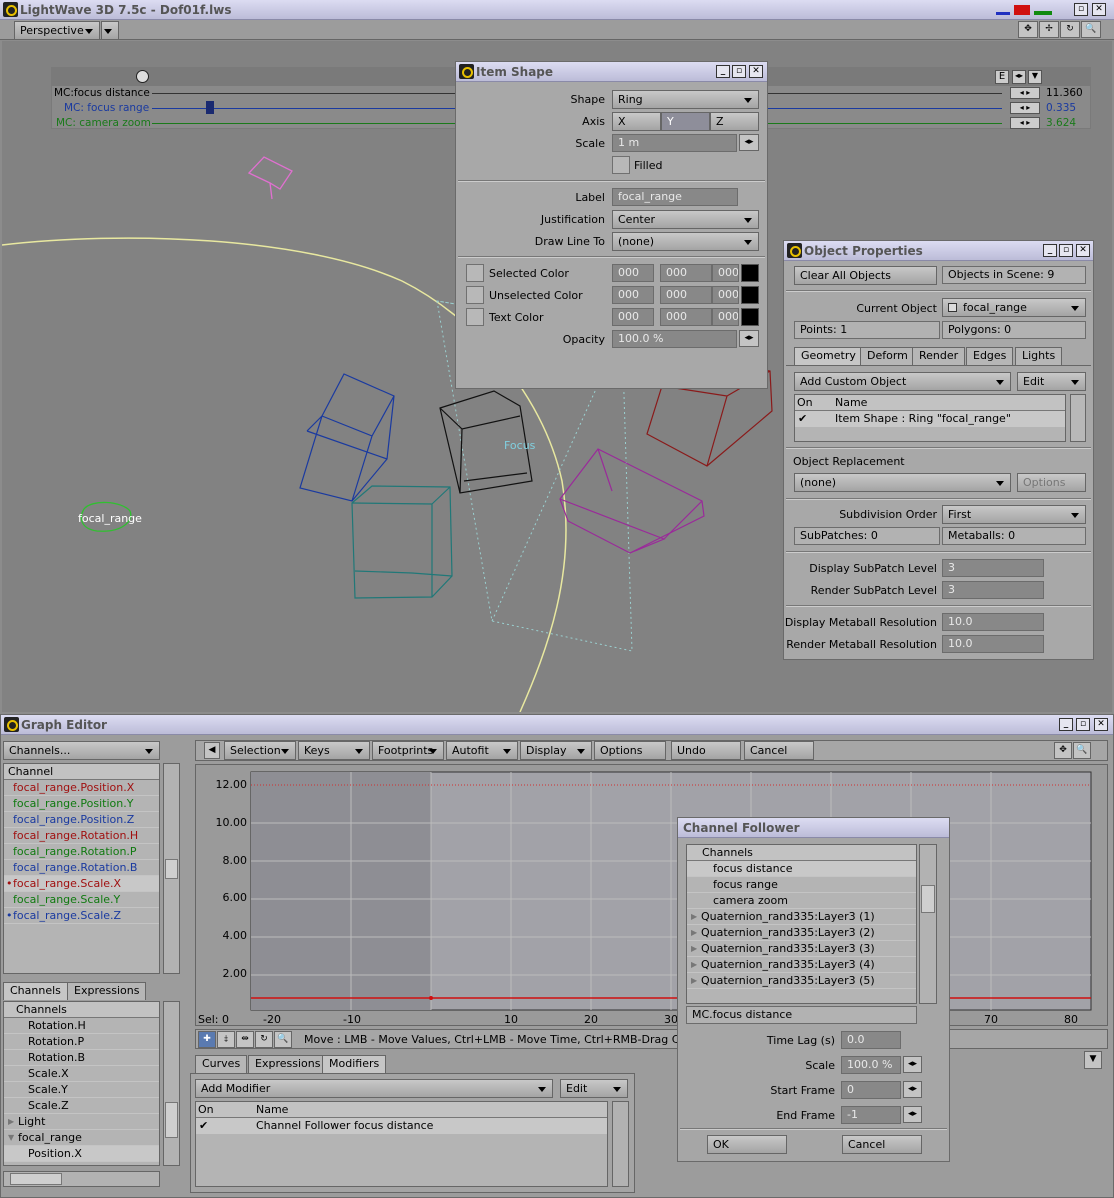  What do you see at coordinates (81, 1154) in the screenshot?
I see `tree-item: Position.X` at bounding box center [81, 1154].